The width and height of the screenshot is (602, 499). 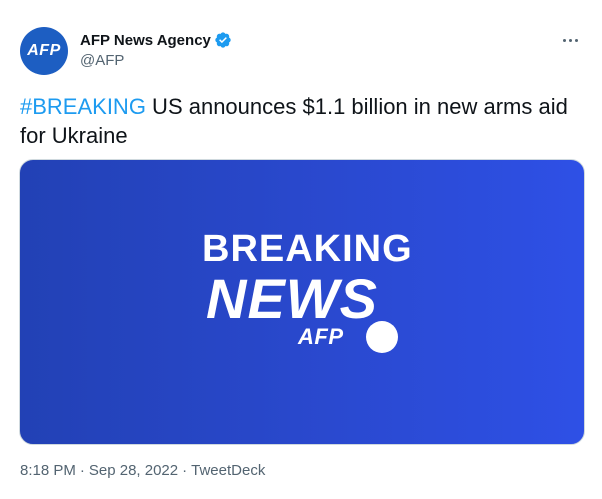 I want to click on tweet-meta: 8:18 PM · Sep 28, 2022 · TweetDeck, so click(x=142, y=470).